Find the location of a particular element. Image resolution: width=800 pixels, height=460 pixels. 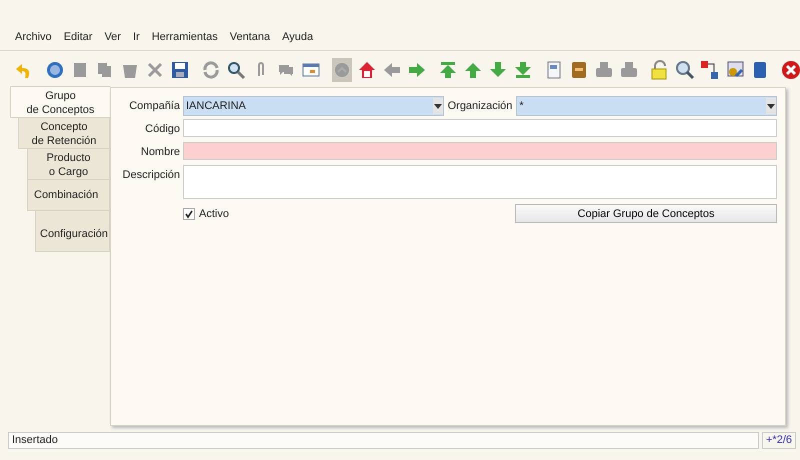

menu-item: Ver is located at coordinates (112, 40).